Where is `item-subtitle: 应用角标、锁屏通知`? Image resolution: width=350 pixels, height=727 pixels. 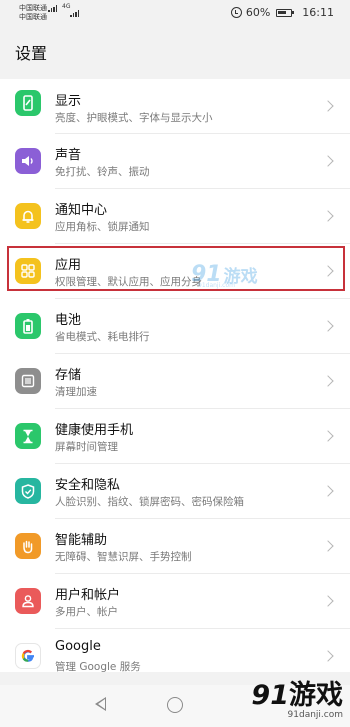
item-subtitle: 应用角标、锁屏通知 is located at coordinates (102, 227).